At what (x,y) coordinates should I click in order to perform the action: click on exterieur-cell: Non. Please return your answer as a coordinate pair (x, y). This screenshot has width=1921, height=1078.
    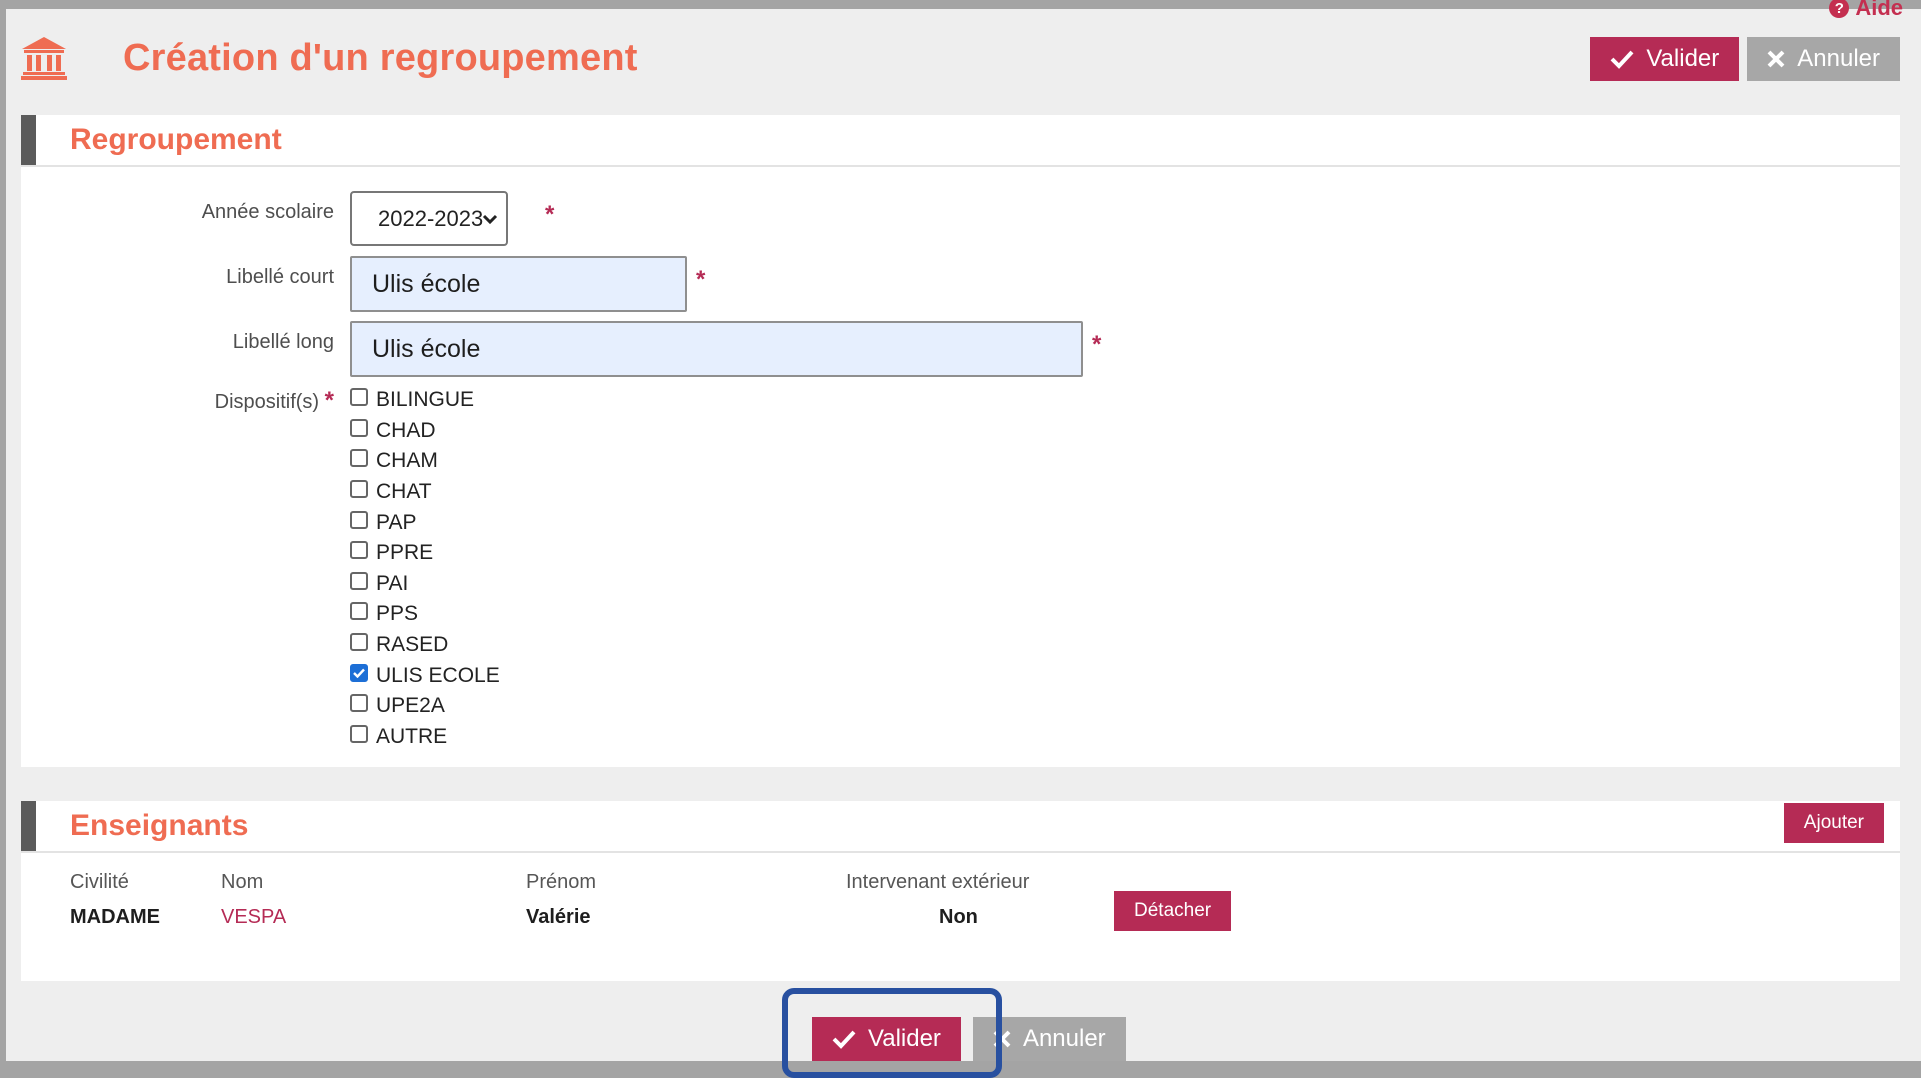
    Looking at the image, I should click on (958, 917).